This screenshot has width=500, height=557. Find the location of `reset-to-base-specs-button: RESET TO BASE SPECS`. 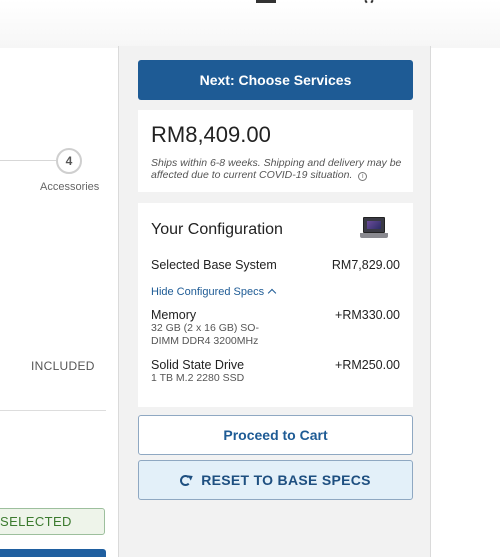

reset-to-base-specs-button: RESET TO BASE SPECS is located at coordinates (275, 480).